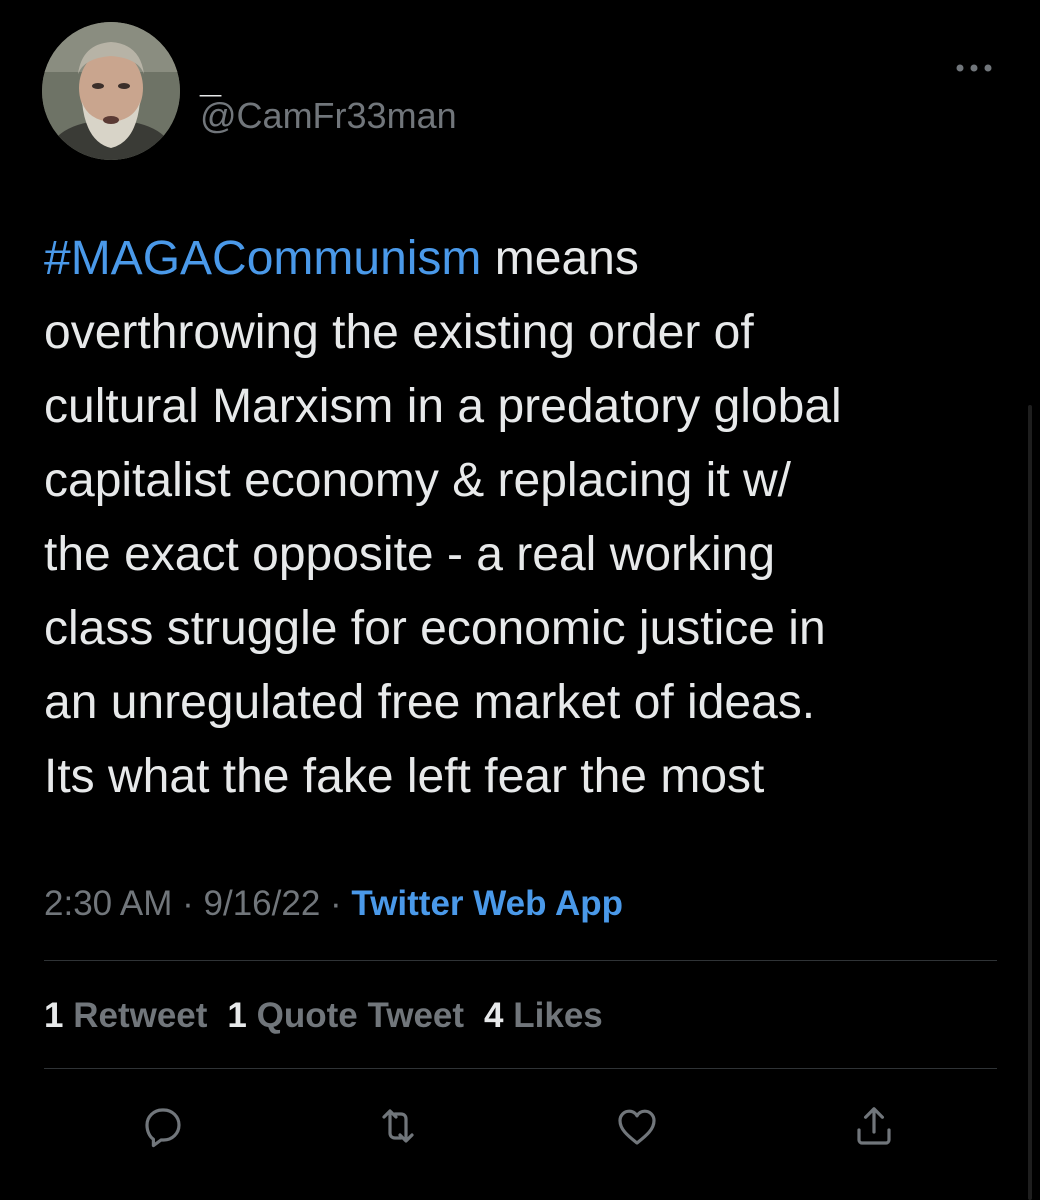 The image size is (1040, 1200). What do you see at coordinates (328, 116) in the screenshot?
I see `author-handle: @CamFr33man` at bounding box center [328, 116].